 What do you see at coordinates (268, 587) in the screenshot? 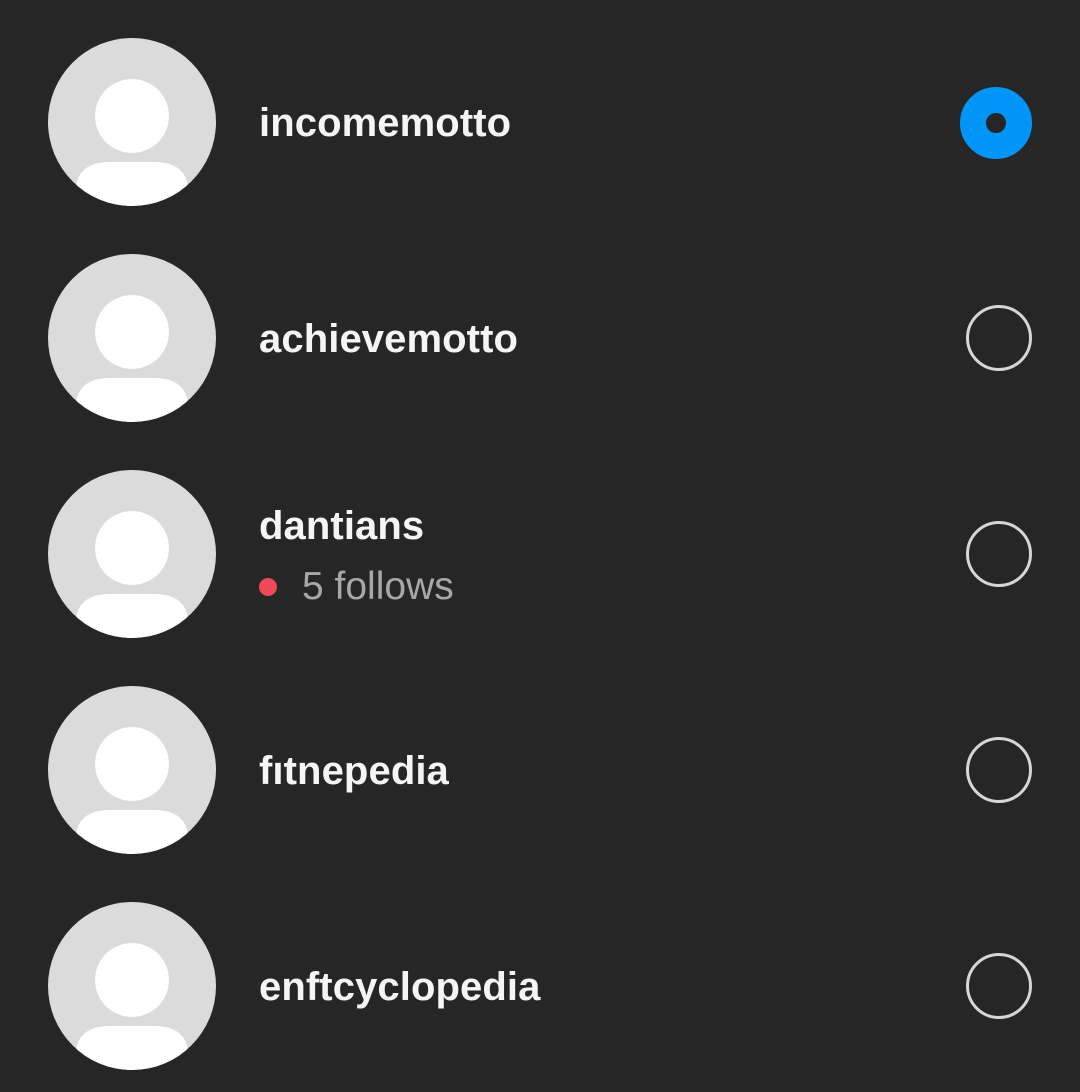
I see `notification-dot-icon` at bounding box center [268, 587].